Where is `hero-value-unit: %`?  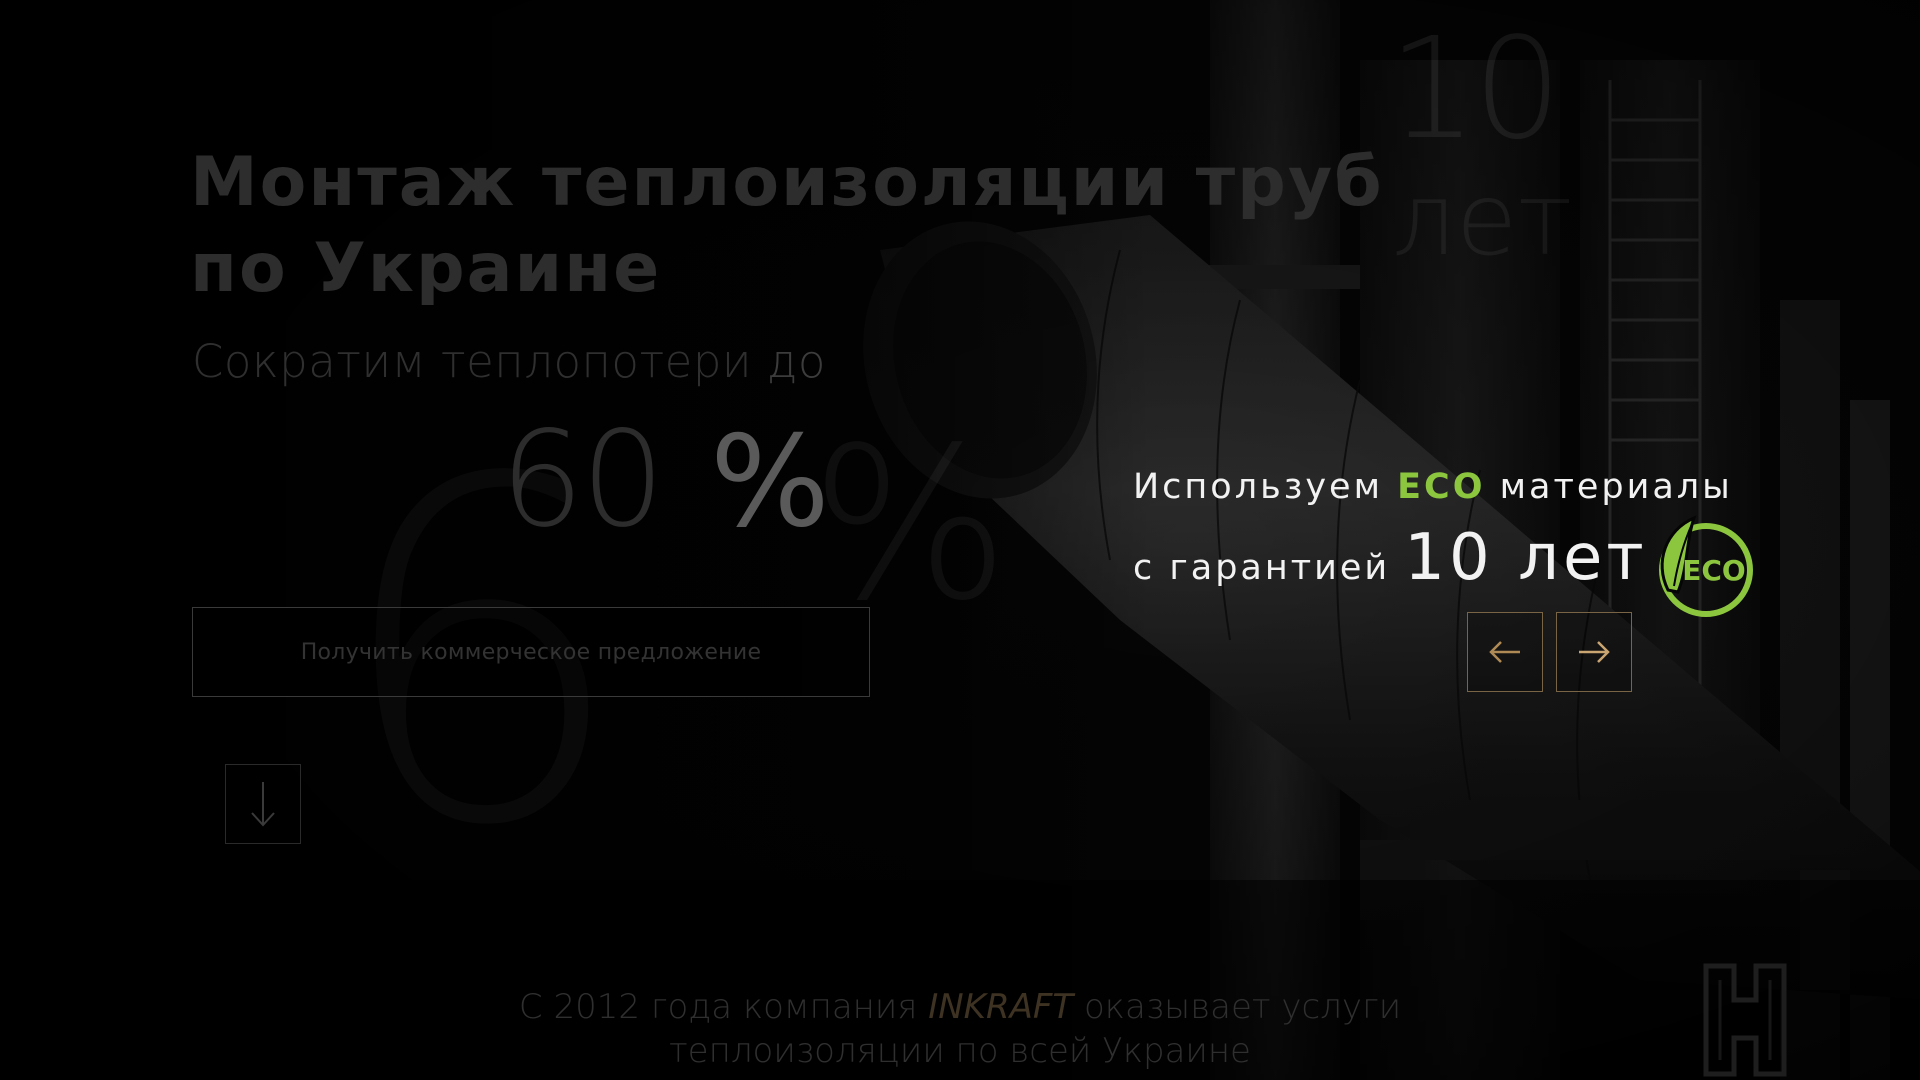
hero-value-unit: % is located at coordinates (769, 481).